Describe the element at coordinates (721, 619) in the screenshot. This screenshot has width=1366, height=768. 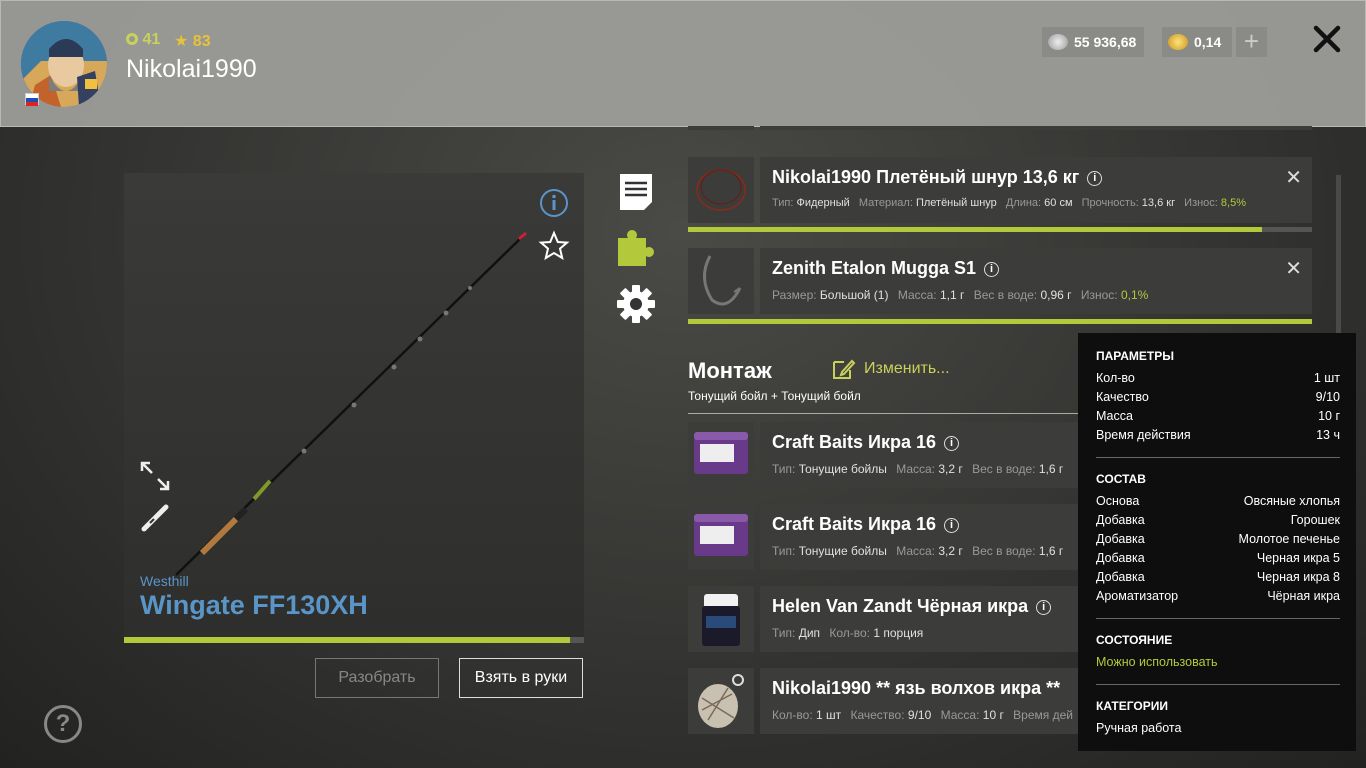
I see `dip-thumbnail` at that location.